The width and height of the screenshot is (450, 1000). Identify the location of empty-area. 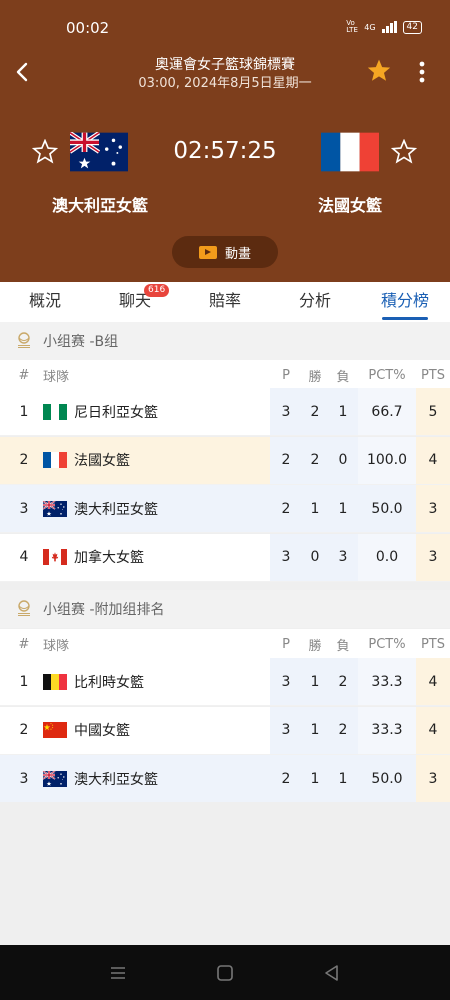
(225, 873).